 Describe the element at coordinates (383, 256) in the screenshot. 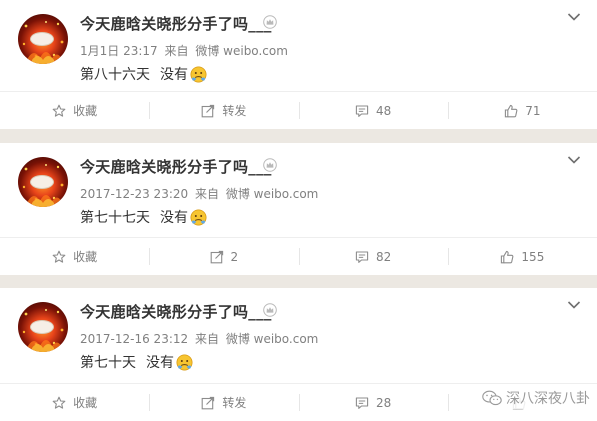

I see `comment-count: 82` at that location.